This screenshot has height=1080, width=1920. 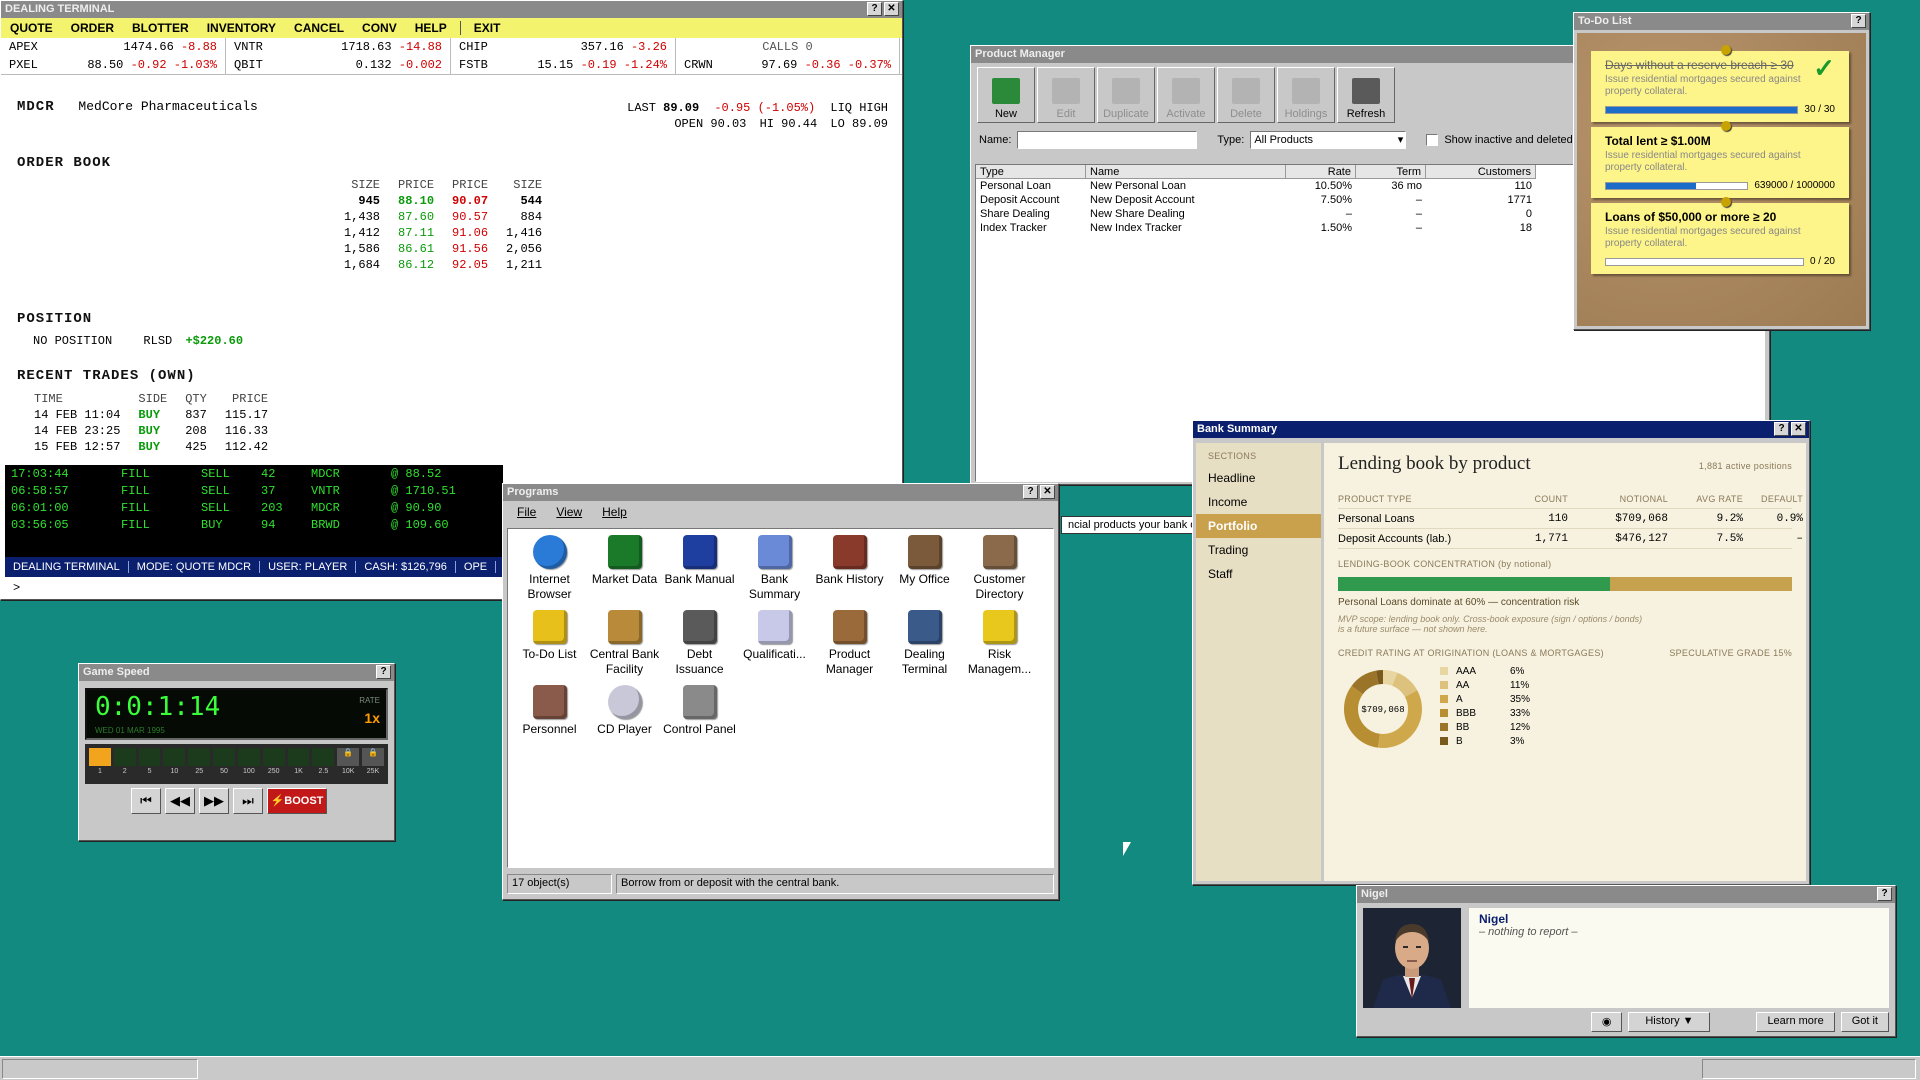 What do you see at coordinates (1321, 172) in the screenshot?
I see `column-header: Rate` at bounding box center [1321, 172].